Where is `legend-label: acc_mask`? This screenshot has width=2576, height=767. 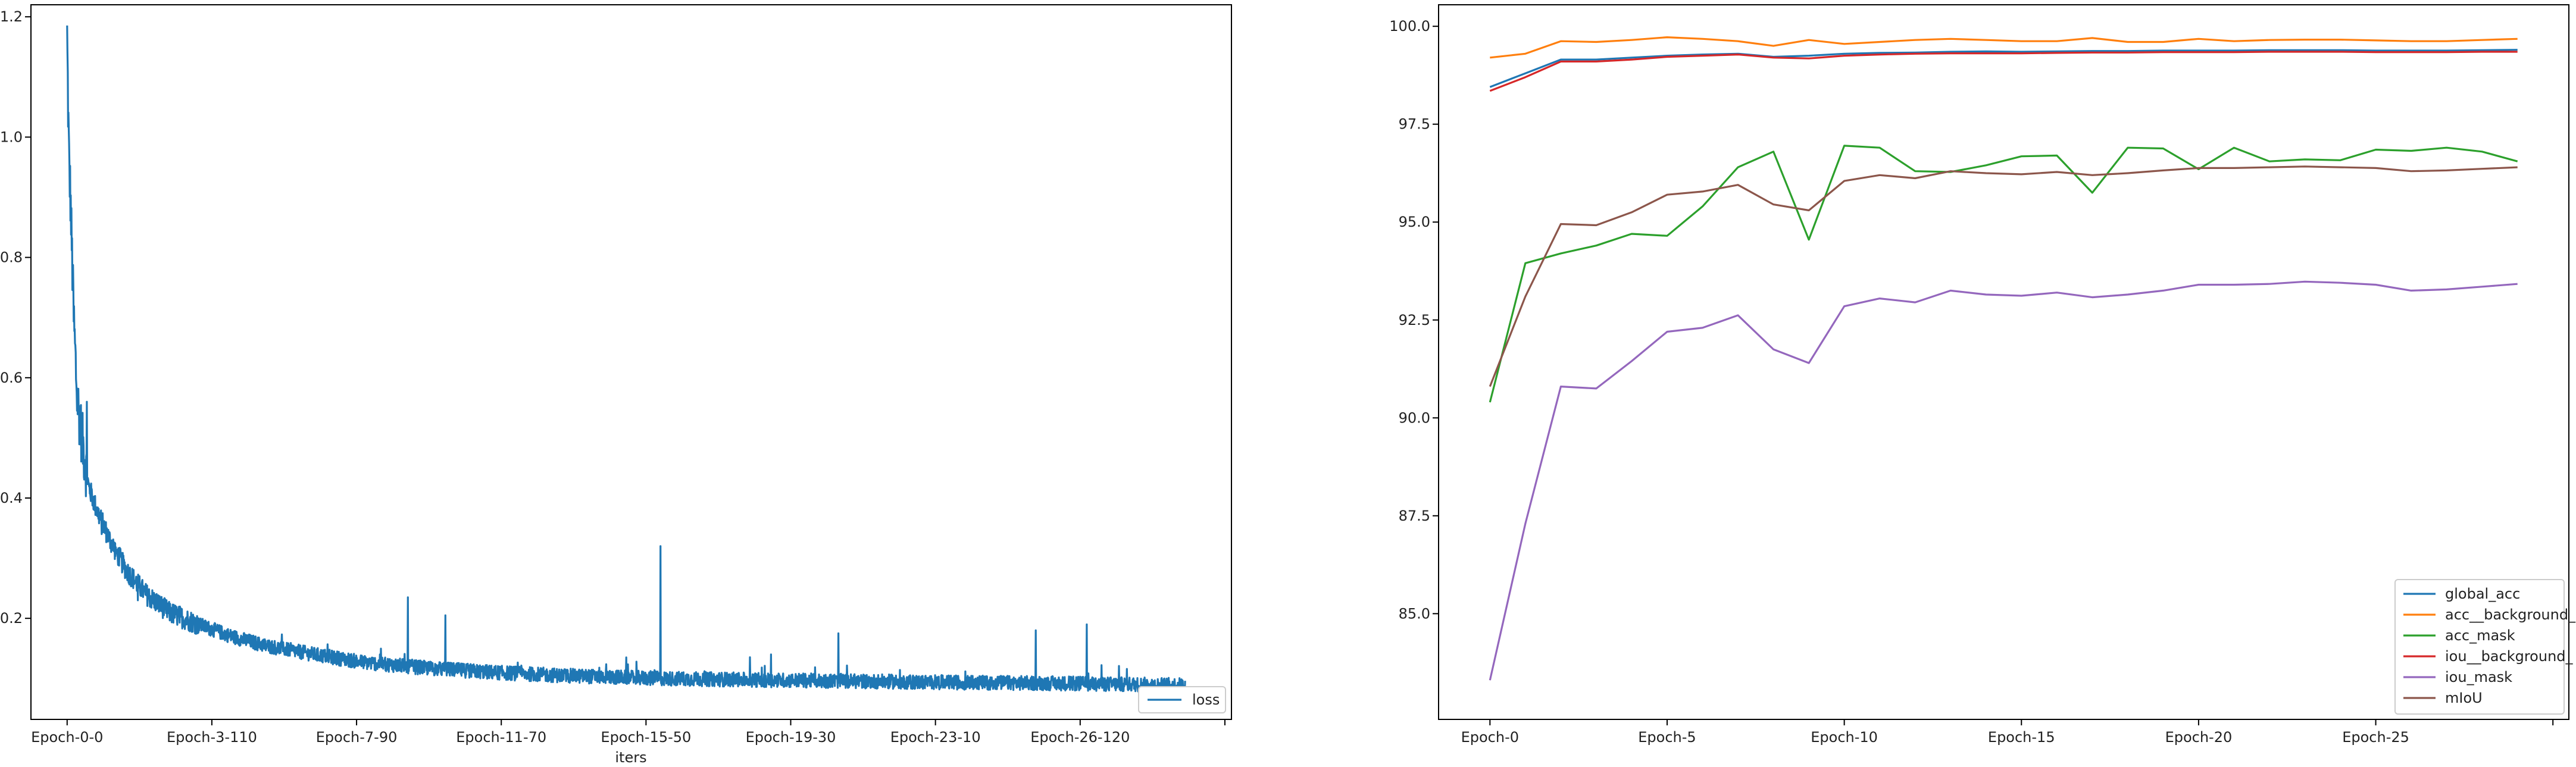
legend-label: acc_mask is located at coordinates (2480, 635).